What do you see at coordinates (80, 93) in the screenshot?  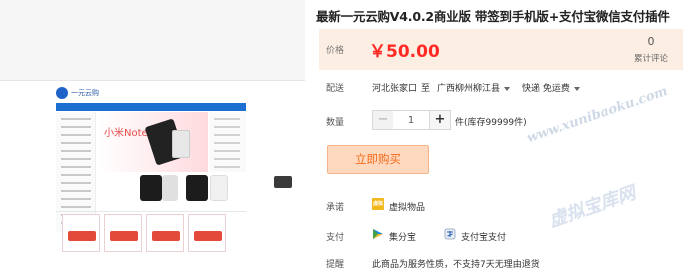 I see `site-logo: 一元云购` at bounding box center [80, 93].